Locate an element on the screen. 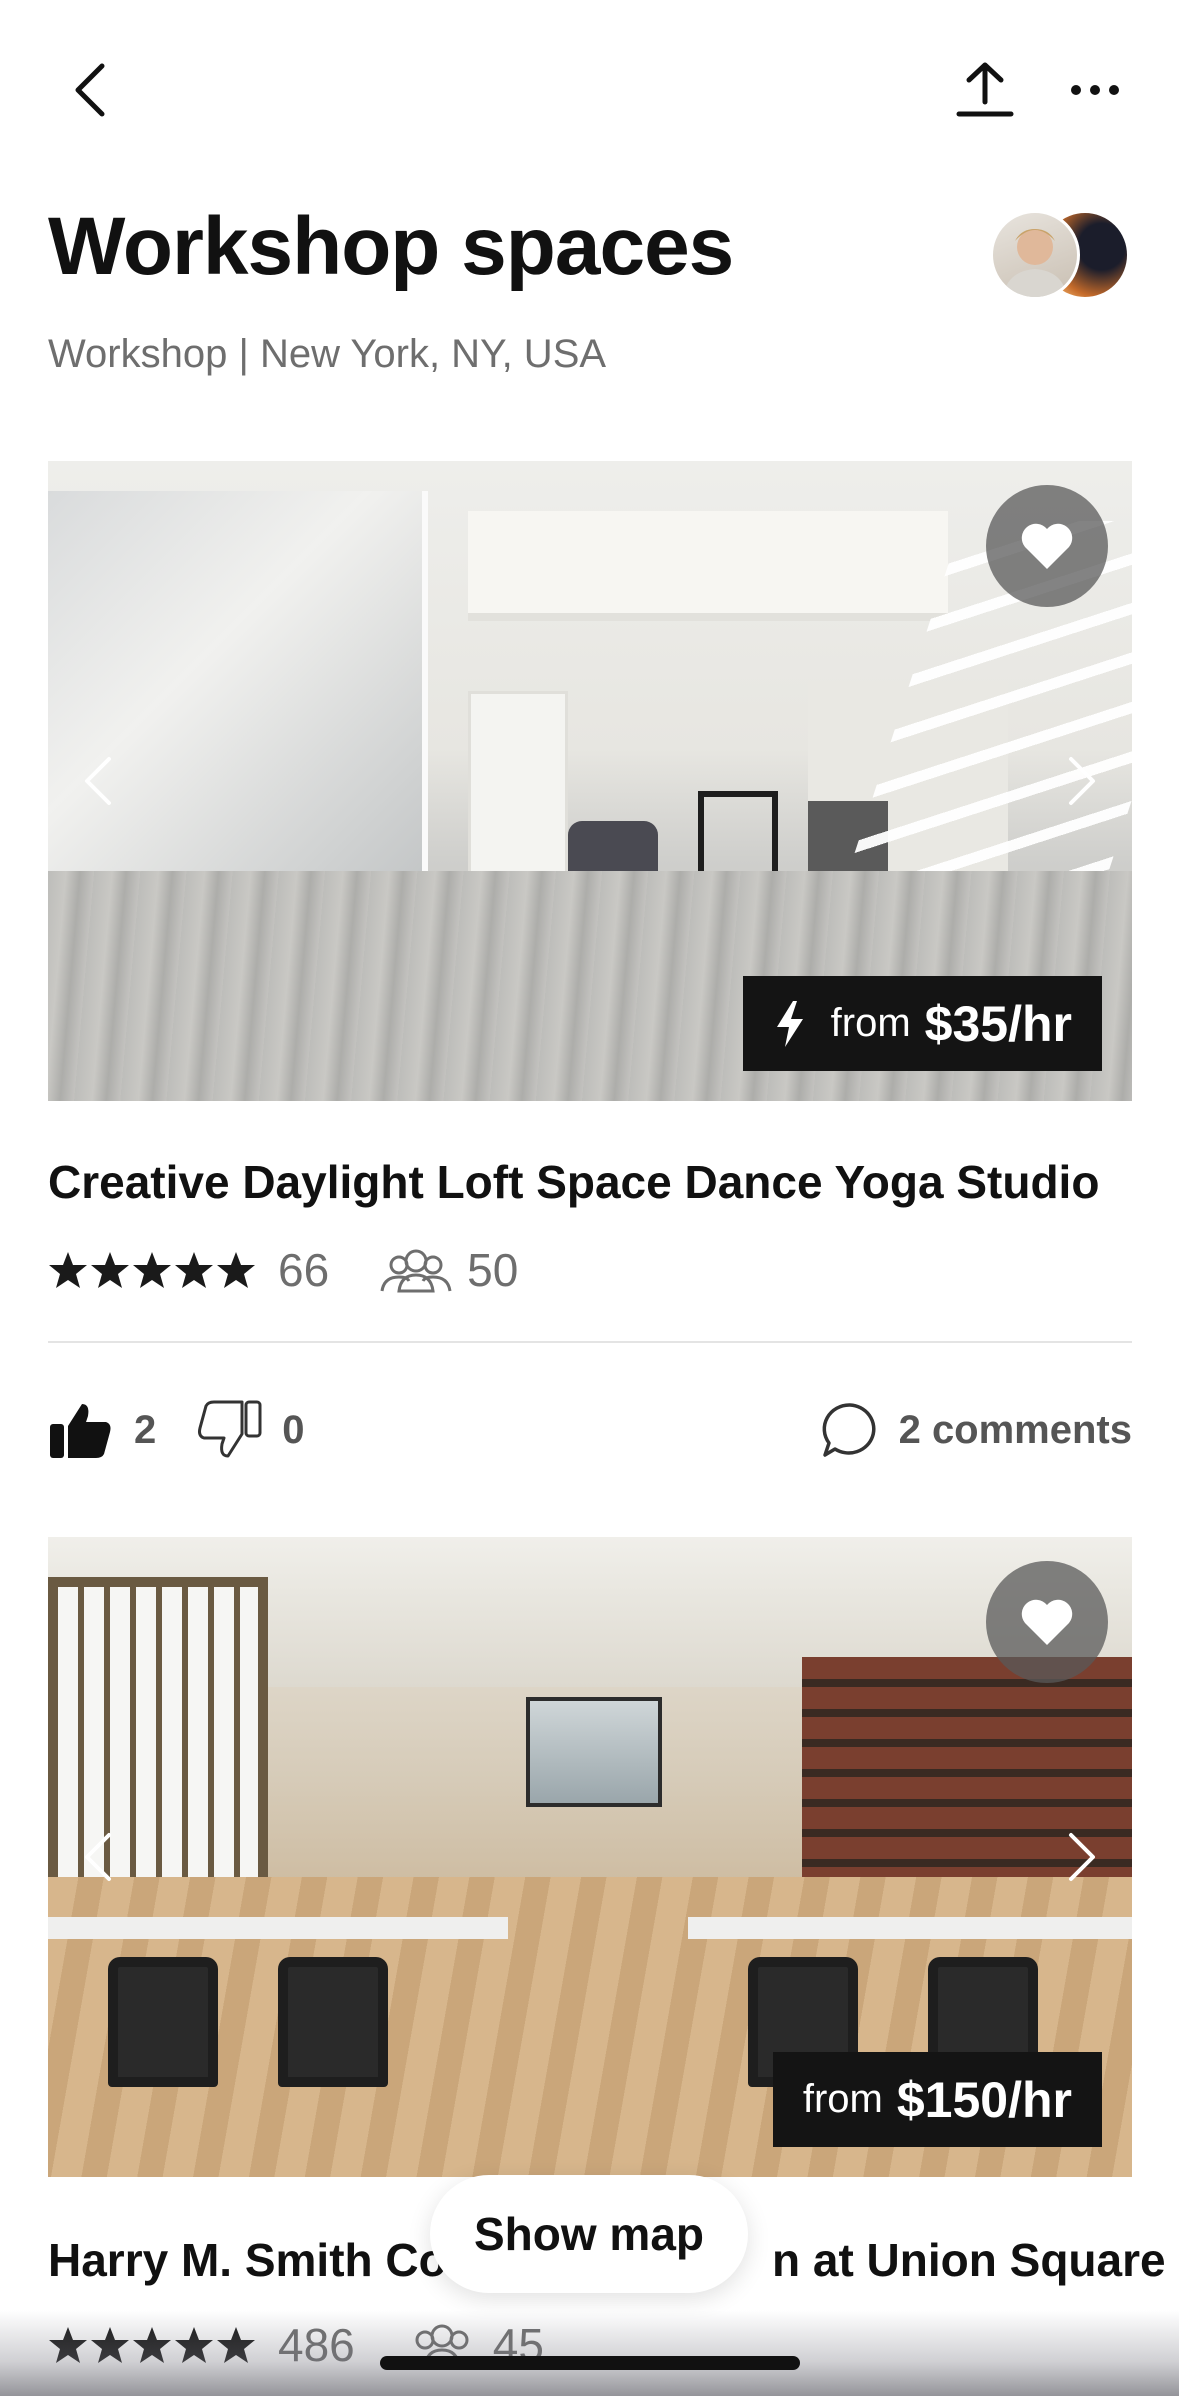 The image size is (1179, 2396). dislike-button: 0 is located at coordinates (250, 1430).